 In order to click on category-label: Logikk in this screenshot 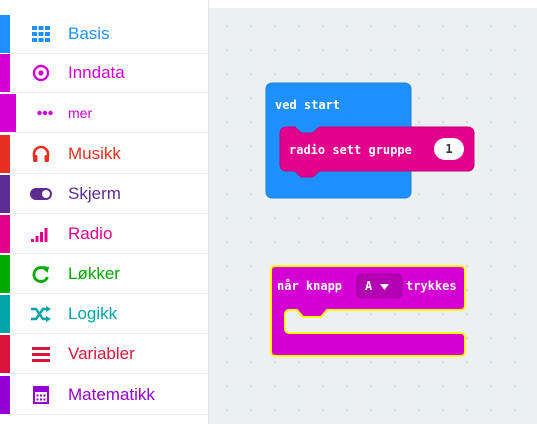, I will do `click(93, 313)`.